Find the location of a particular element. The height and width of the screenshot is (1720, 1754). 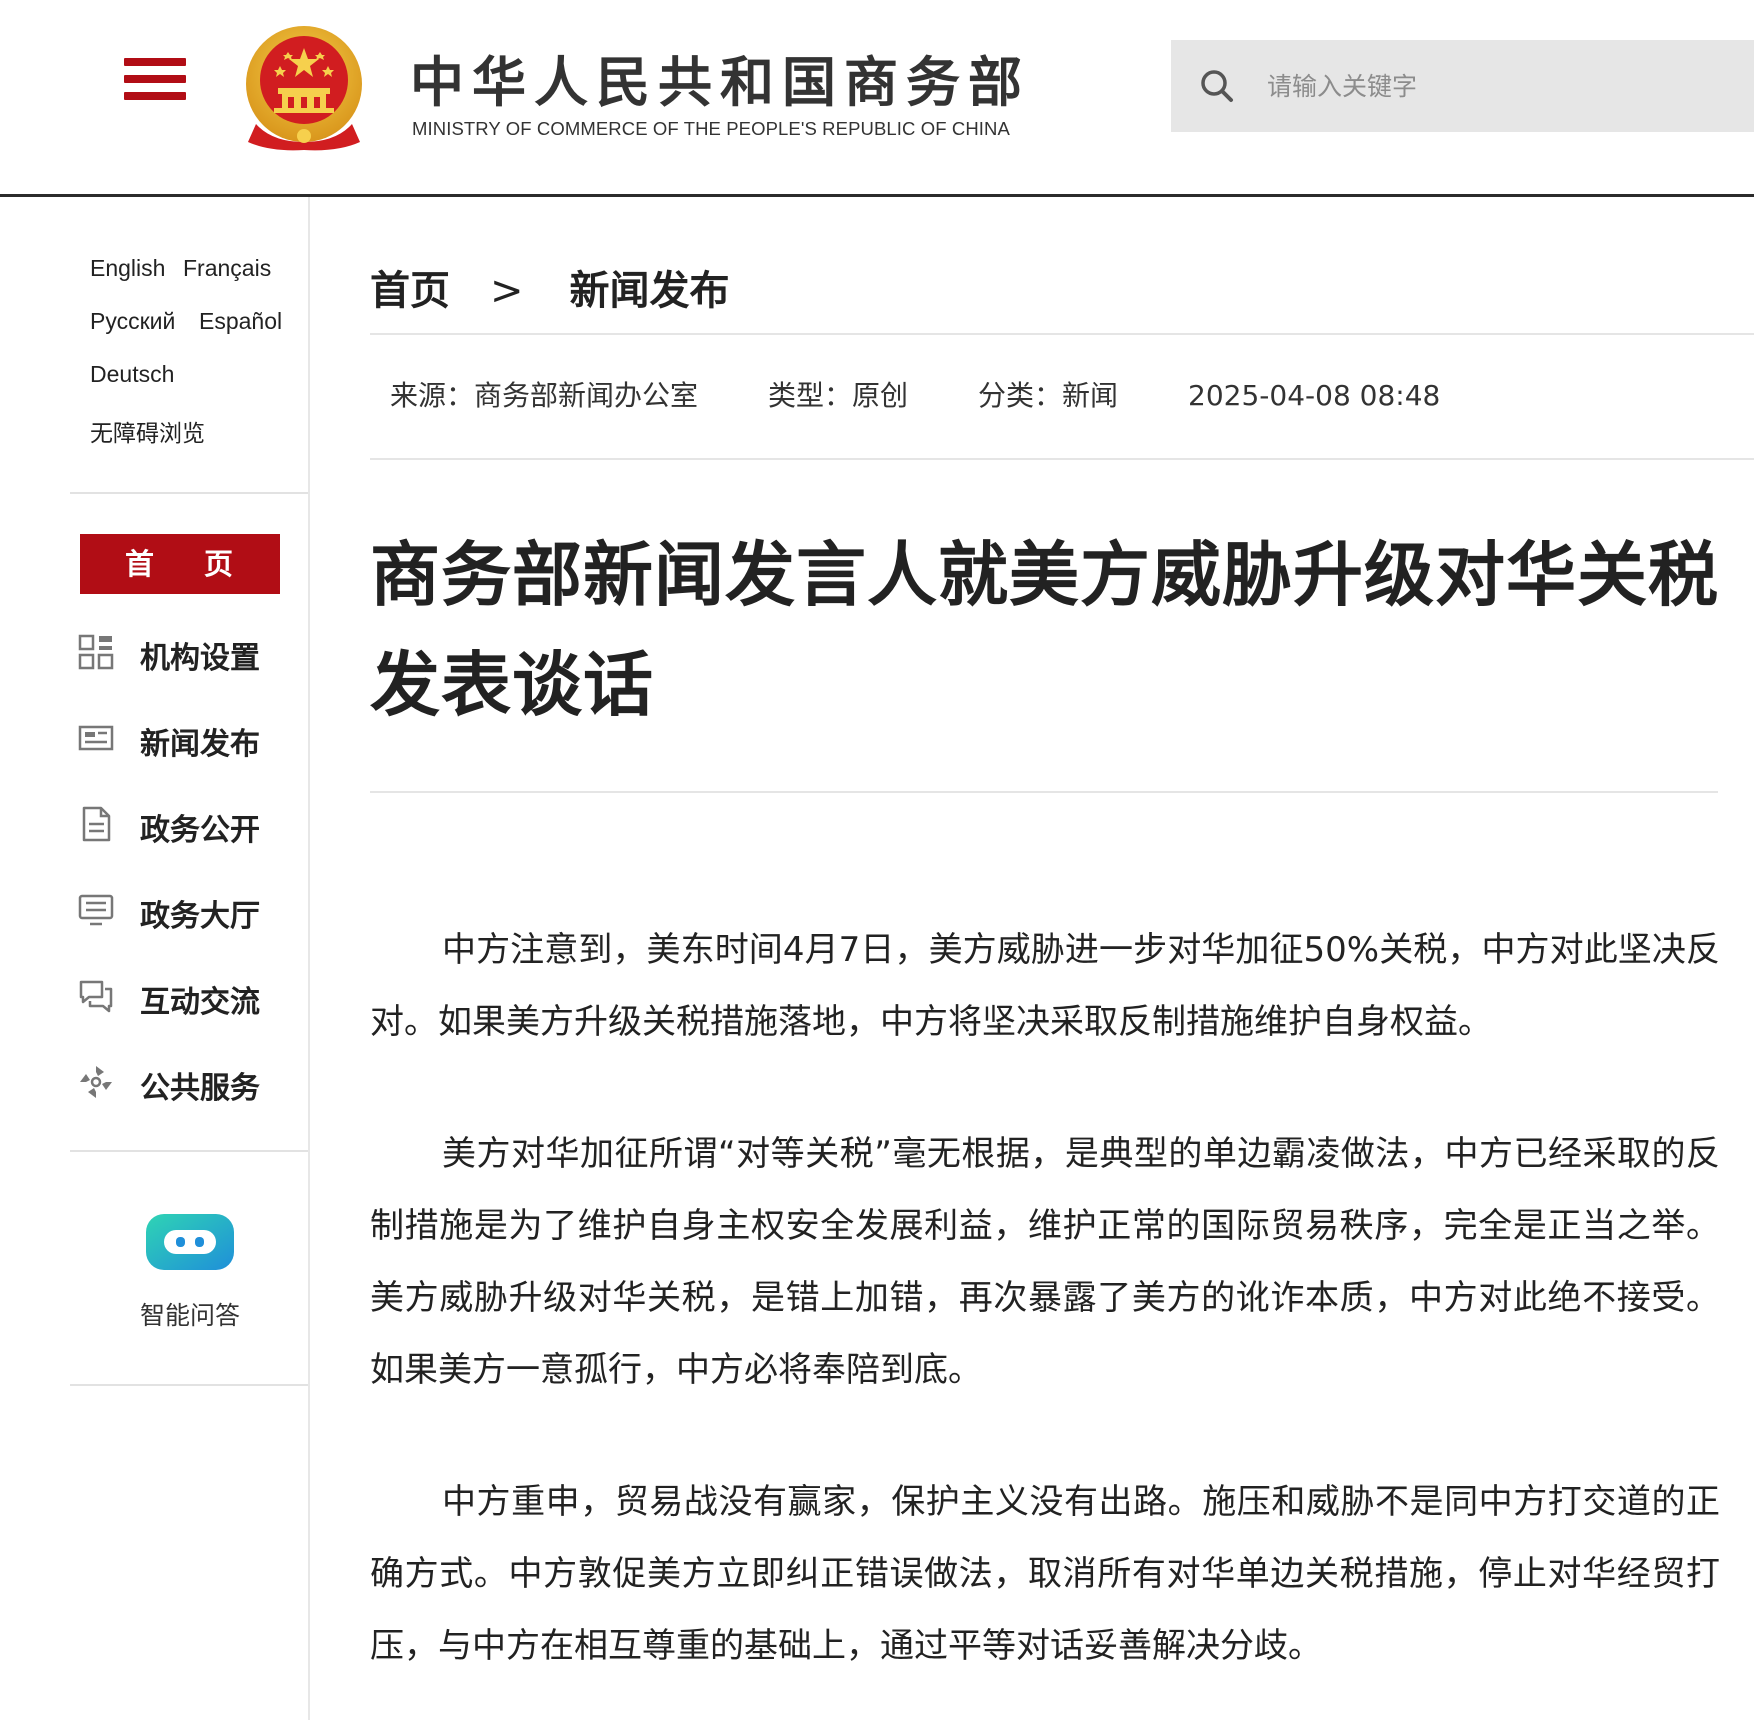

sidebar-item-interaction: 互动交流 is located at coordinates (185, 996).